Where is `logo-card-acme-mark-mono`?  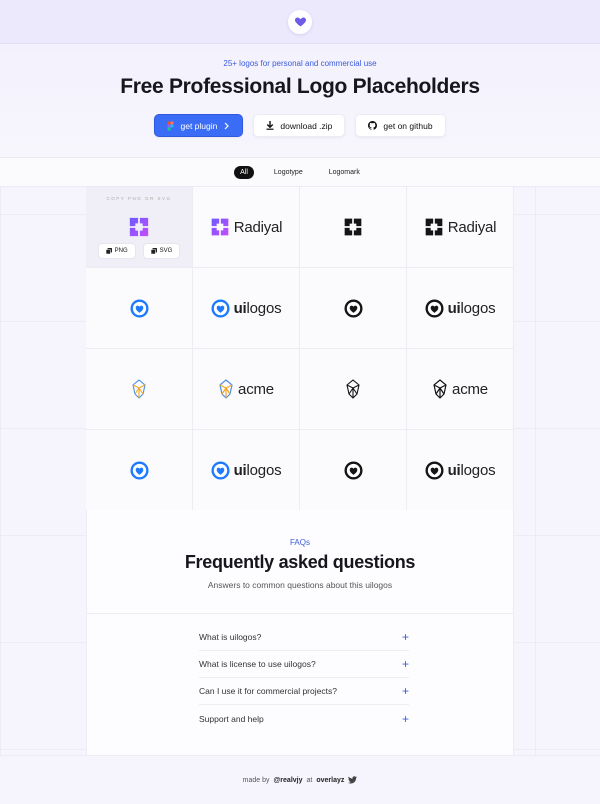 logo-card-acme-mark-mono is located at coordinates (353, 389).